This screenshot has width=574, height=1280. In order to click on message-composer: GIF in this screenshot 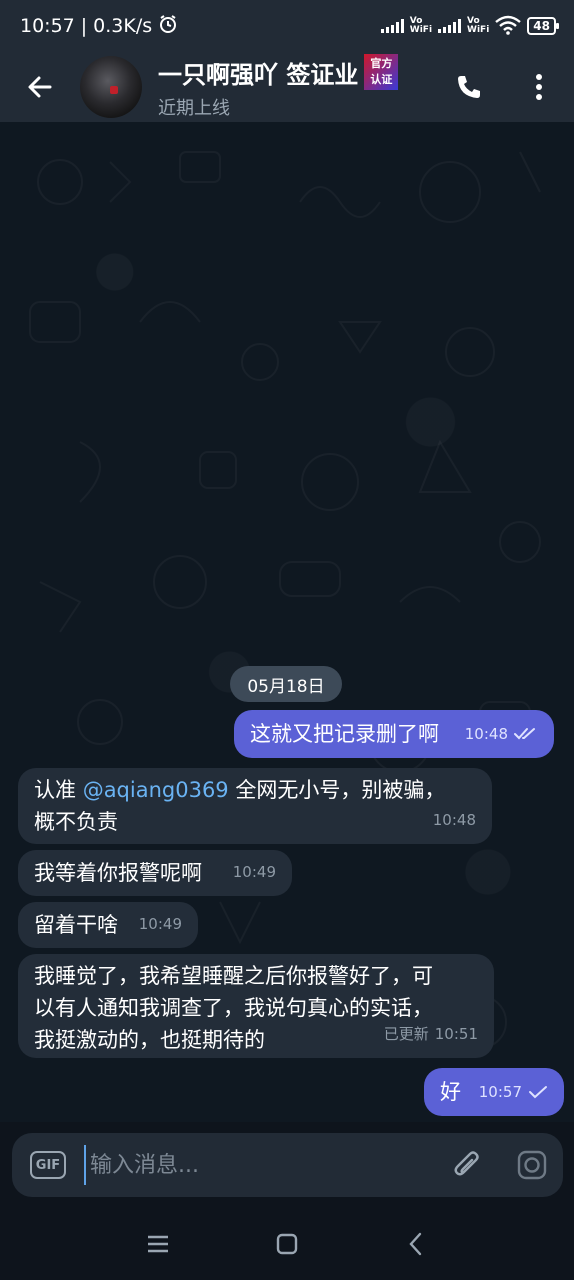, I will do `click(287, 1165)`.